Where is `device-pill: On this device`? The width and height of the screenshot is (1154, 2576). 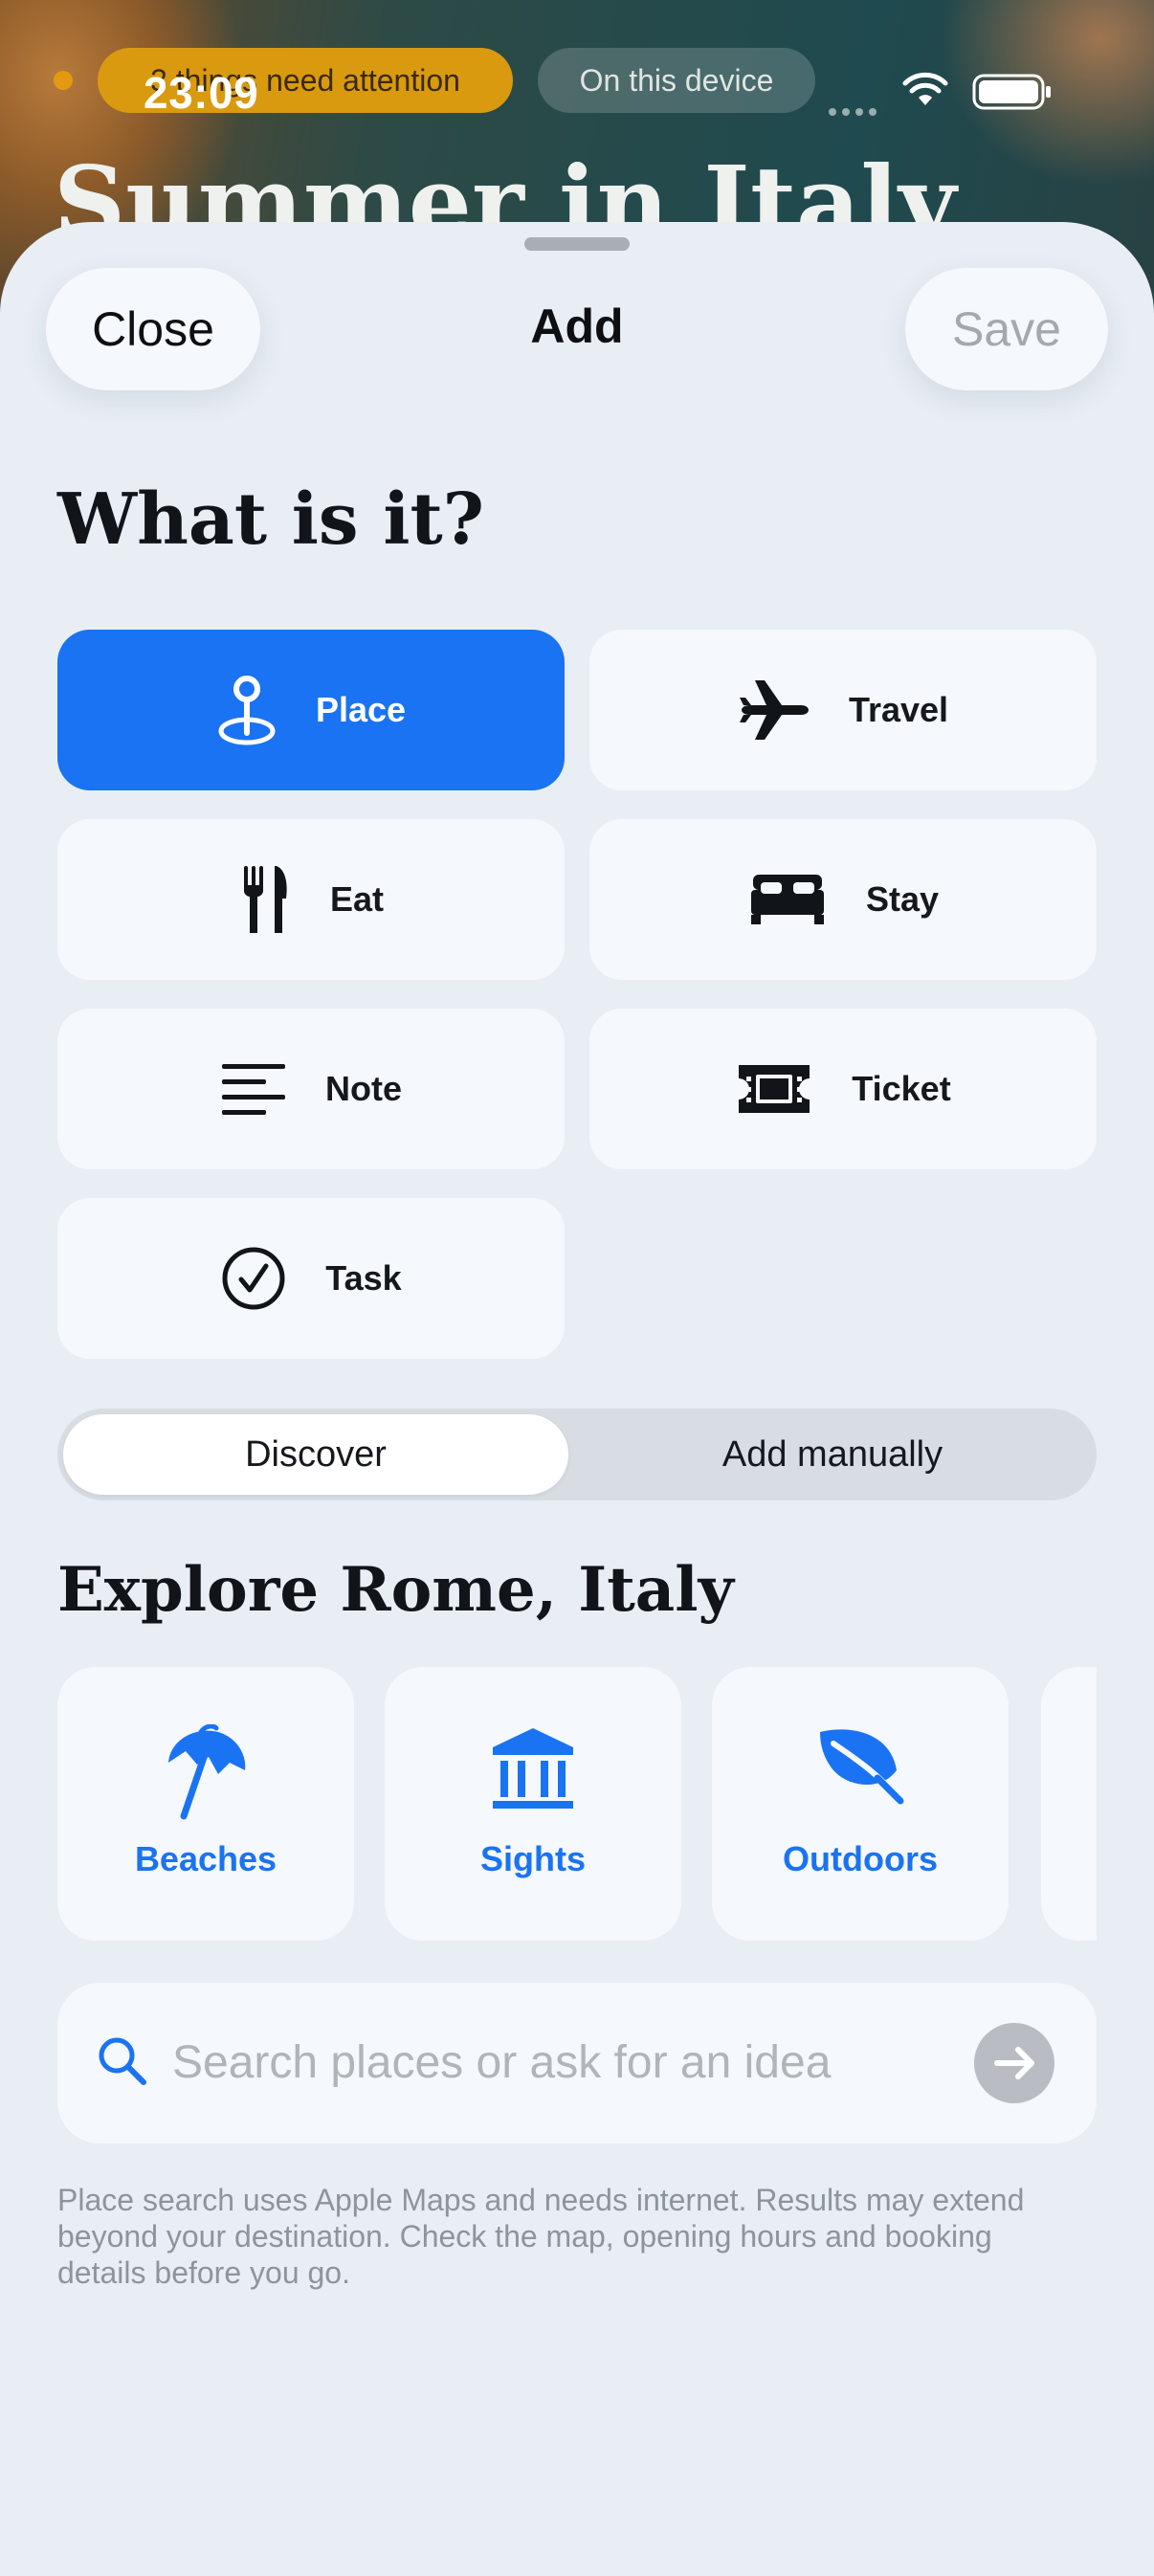 device-pill: On this device is located at coordinates (676, 80).